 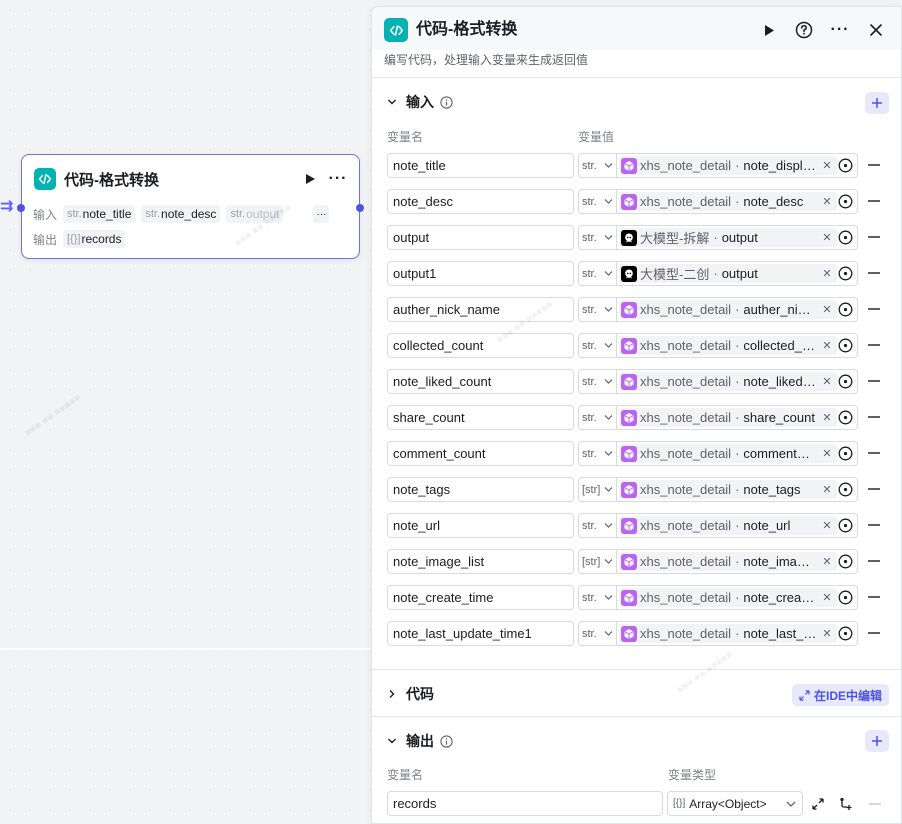 What do you see at coordinates (737, 453) in the screenshot?
I see `variable-reference-field: xhs_note_detail · comment_c… ✕` at bounding box center [737, 453].